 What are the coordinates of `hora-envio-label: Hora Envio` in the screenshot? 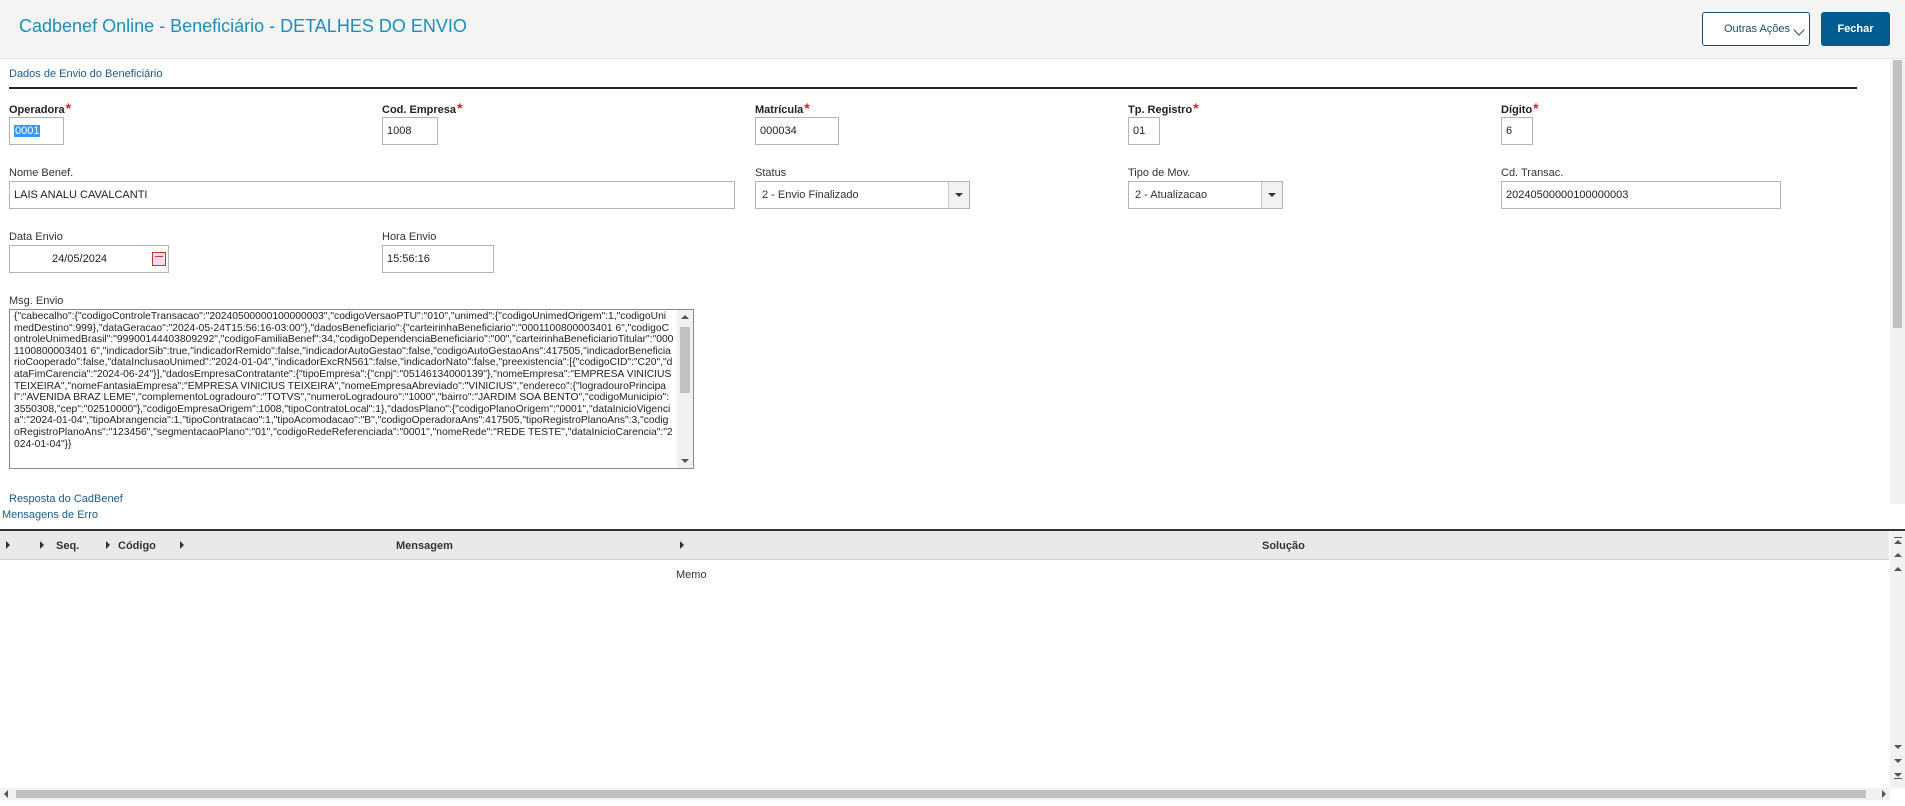 It's located at (409, 237).